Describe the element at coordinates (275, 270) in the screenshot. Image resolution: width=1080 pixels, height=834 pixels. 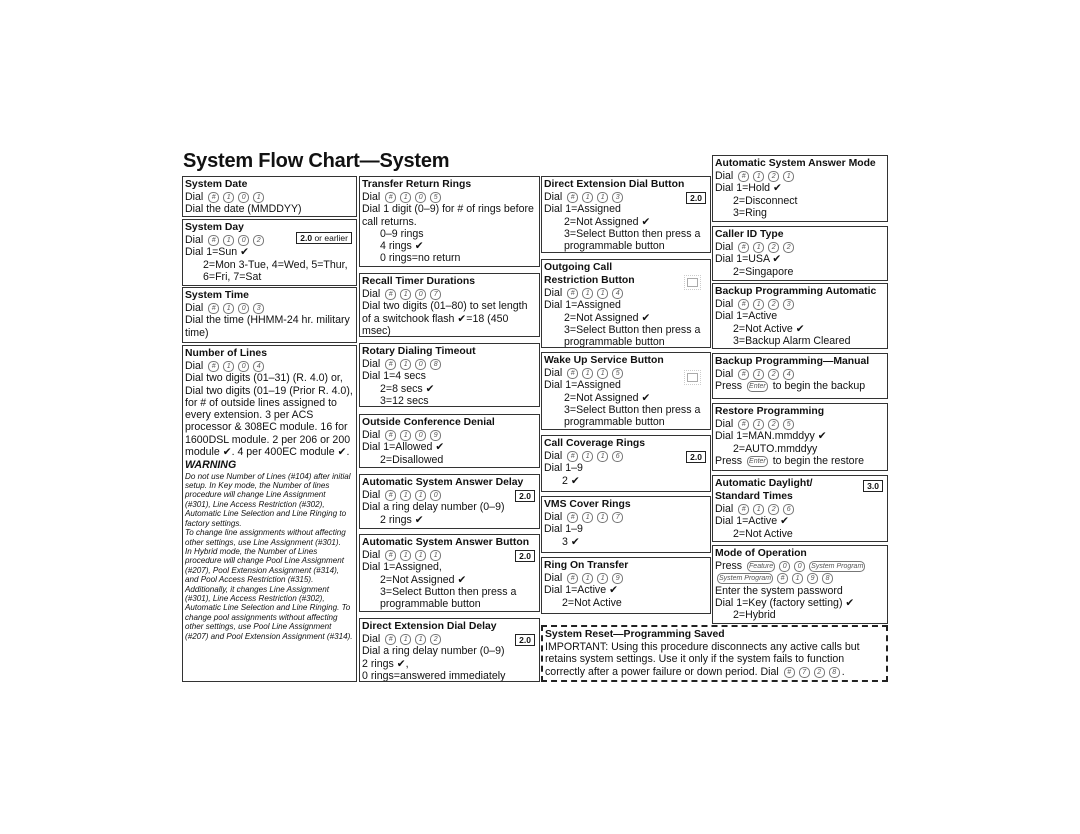
I see `line-text: 2=Mon 3-Tue, 4=Wed, 5=Thur, 6=Fri, 7=Sat` at that location.